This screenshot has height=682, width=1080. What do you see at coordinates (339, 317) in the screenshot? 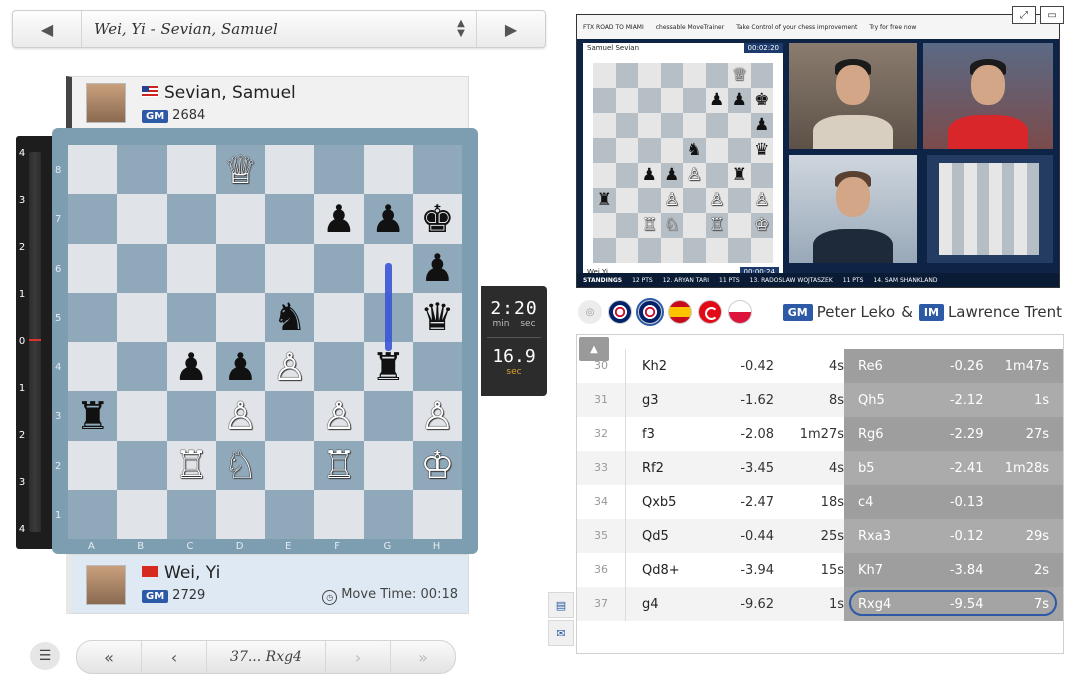
I see `square-f5` at bounding box center [339, 317].